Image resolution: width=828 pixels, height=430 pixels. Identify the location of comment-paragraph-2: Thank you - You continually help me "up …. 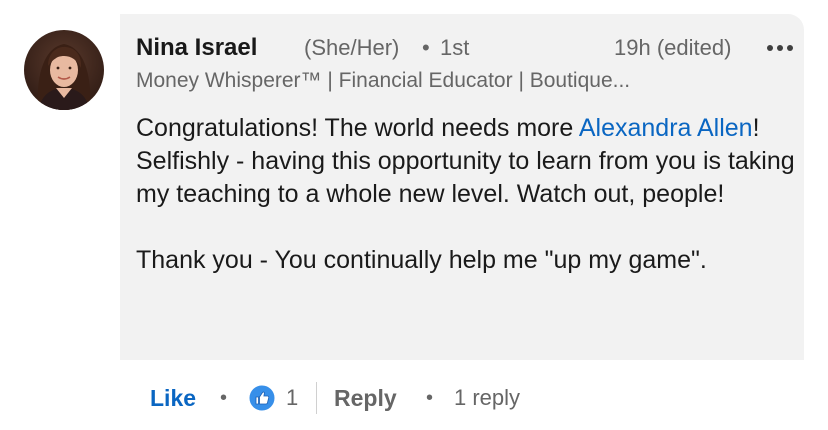
(421, 260).